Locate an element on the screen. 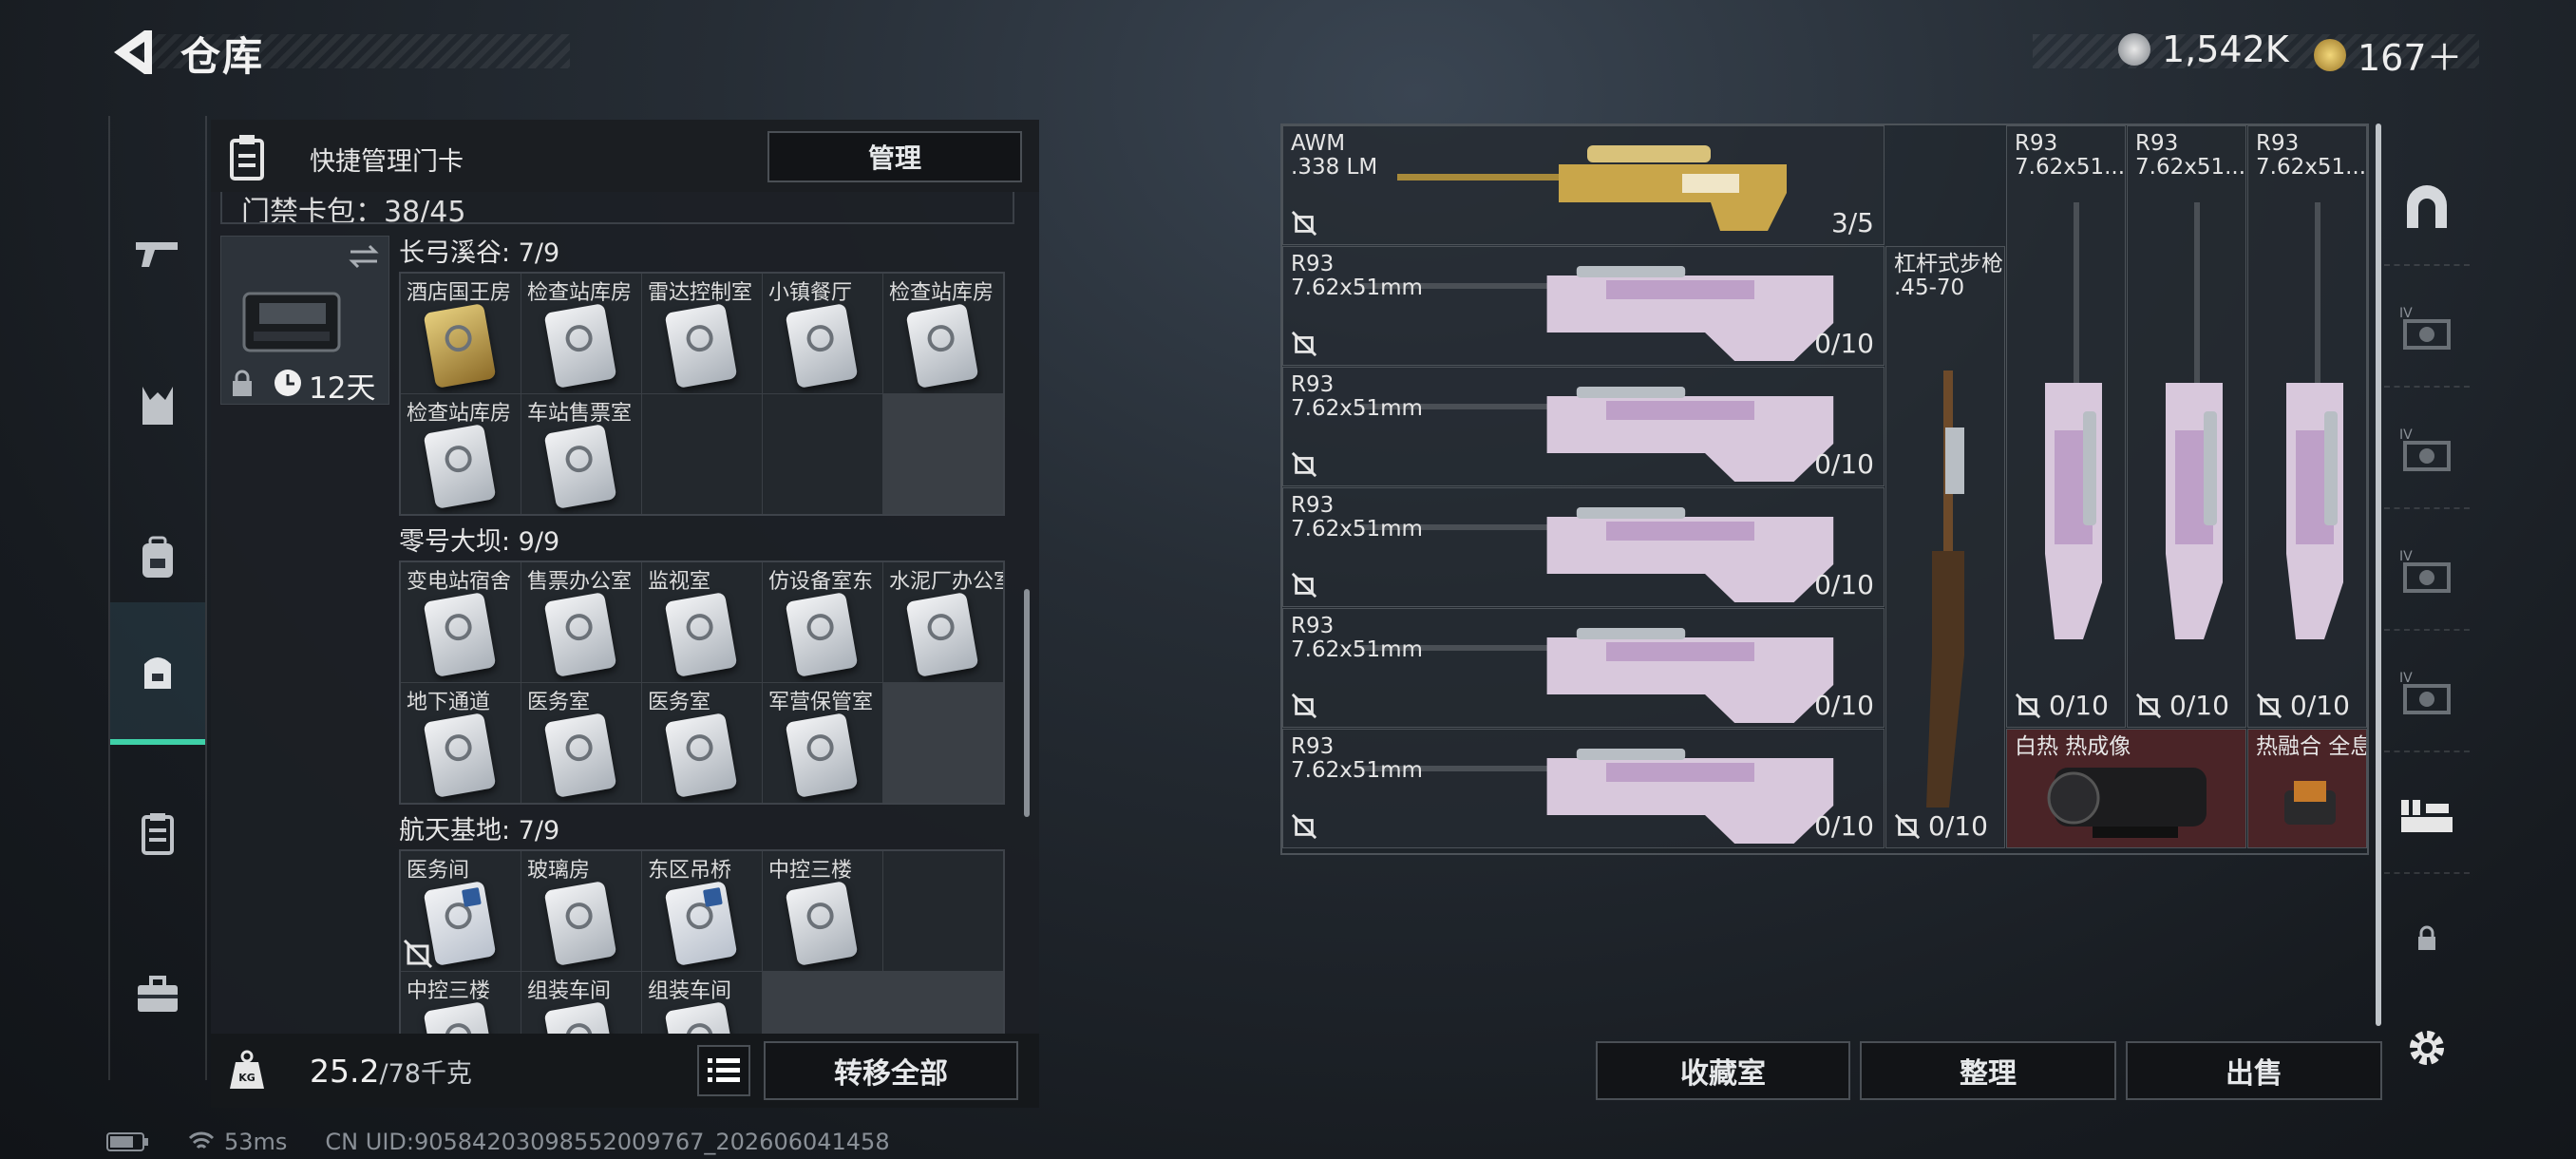 The image size is (2576, 1159). card-pack-item: 12天 is located at coordinates (304, 321).